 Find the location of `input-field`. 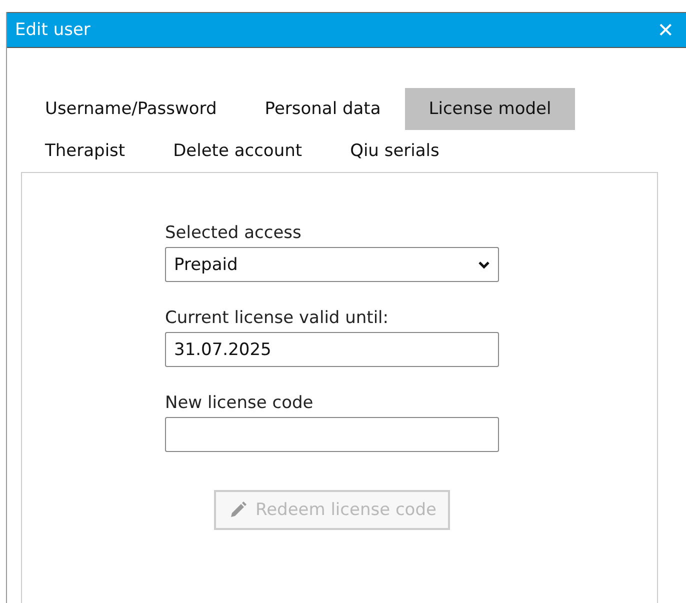

input-field is located at coordinates (332, 434).